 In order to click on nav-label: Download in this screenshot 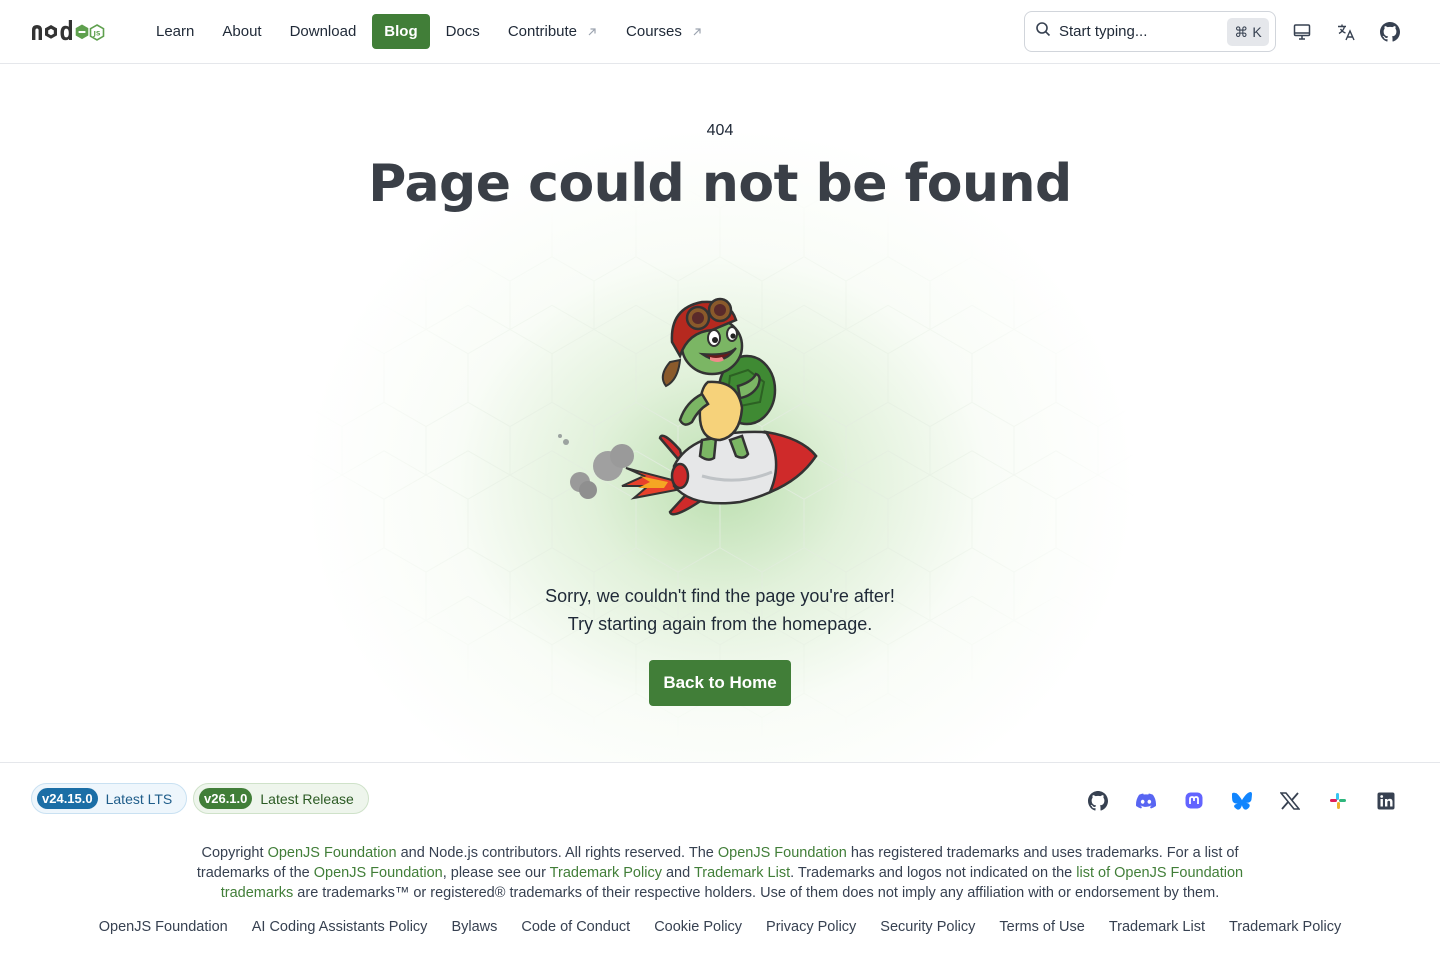, I will do `click(323, 31)`.